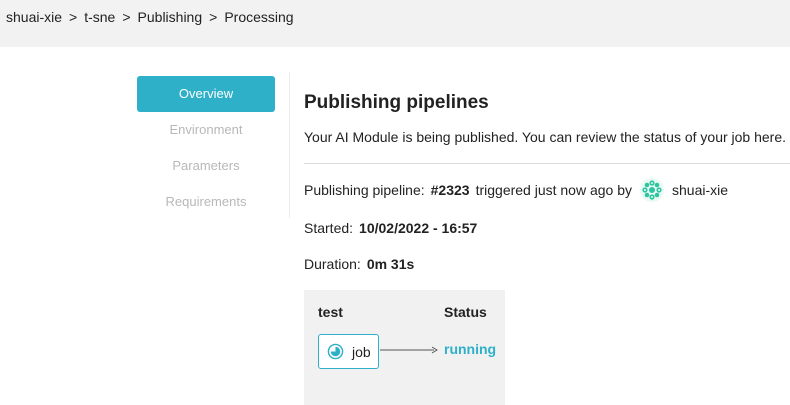  Describe the element at coordinates (364, 190) in the screenshot. I see `pipeline-label: Publishing pipeline:` at that location.